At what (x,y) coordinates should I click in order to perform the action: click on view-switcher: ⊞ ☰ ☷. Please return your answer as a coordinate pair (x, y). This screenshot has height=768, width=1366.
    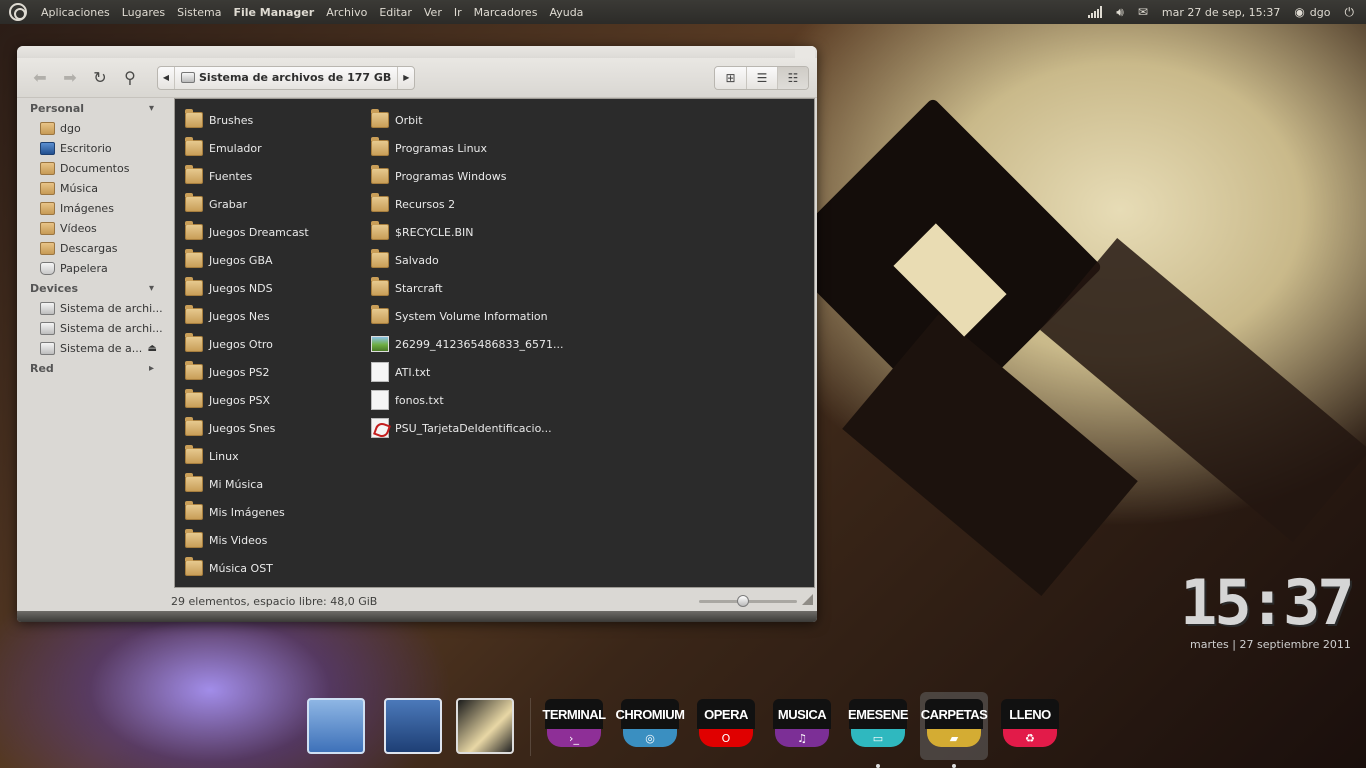
    Looking at the image, I should click on (761, 77).